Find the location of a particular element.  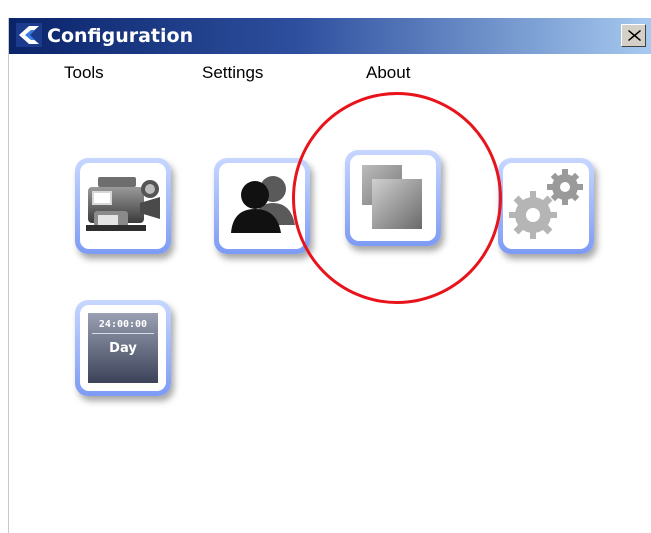

video-camera-icon is located at coordinates (123, 204).